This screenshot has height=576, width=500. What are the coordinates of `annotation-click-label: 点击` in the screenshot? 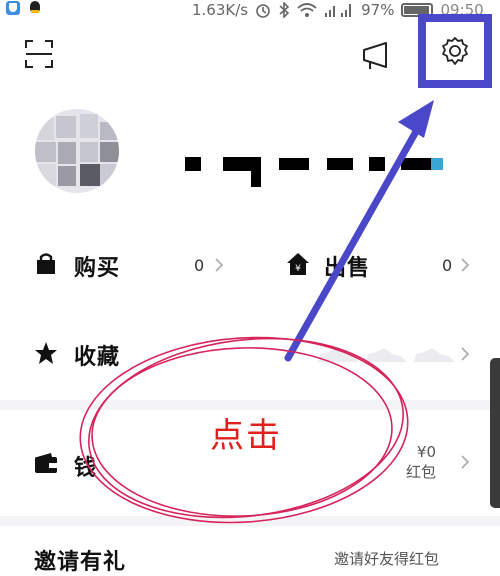 It's located at (246, 436).